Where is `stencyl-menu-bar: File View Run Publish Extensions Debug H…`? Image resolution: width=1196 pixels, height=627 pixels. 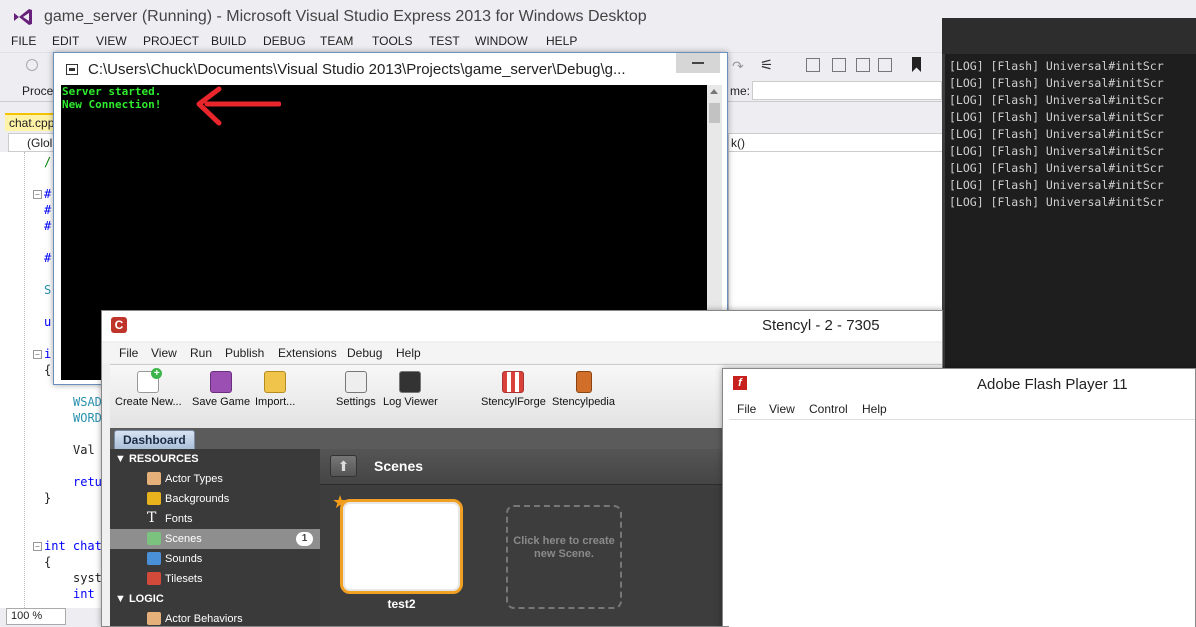 stencyl-menu-bar: File View Run Publish Extensions Debug H… is located at coordinates (522, 353).